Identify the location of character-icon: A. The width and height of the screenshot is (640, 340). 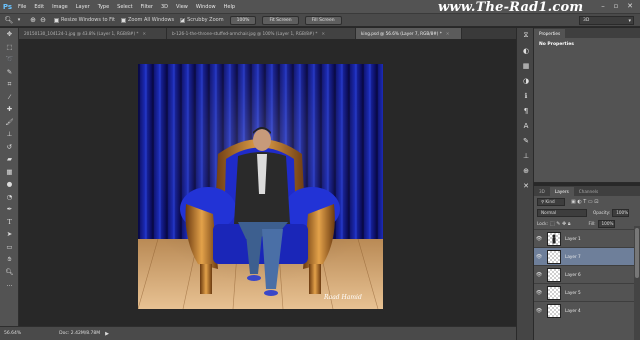
(526, 125).